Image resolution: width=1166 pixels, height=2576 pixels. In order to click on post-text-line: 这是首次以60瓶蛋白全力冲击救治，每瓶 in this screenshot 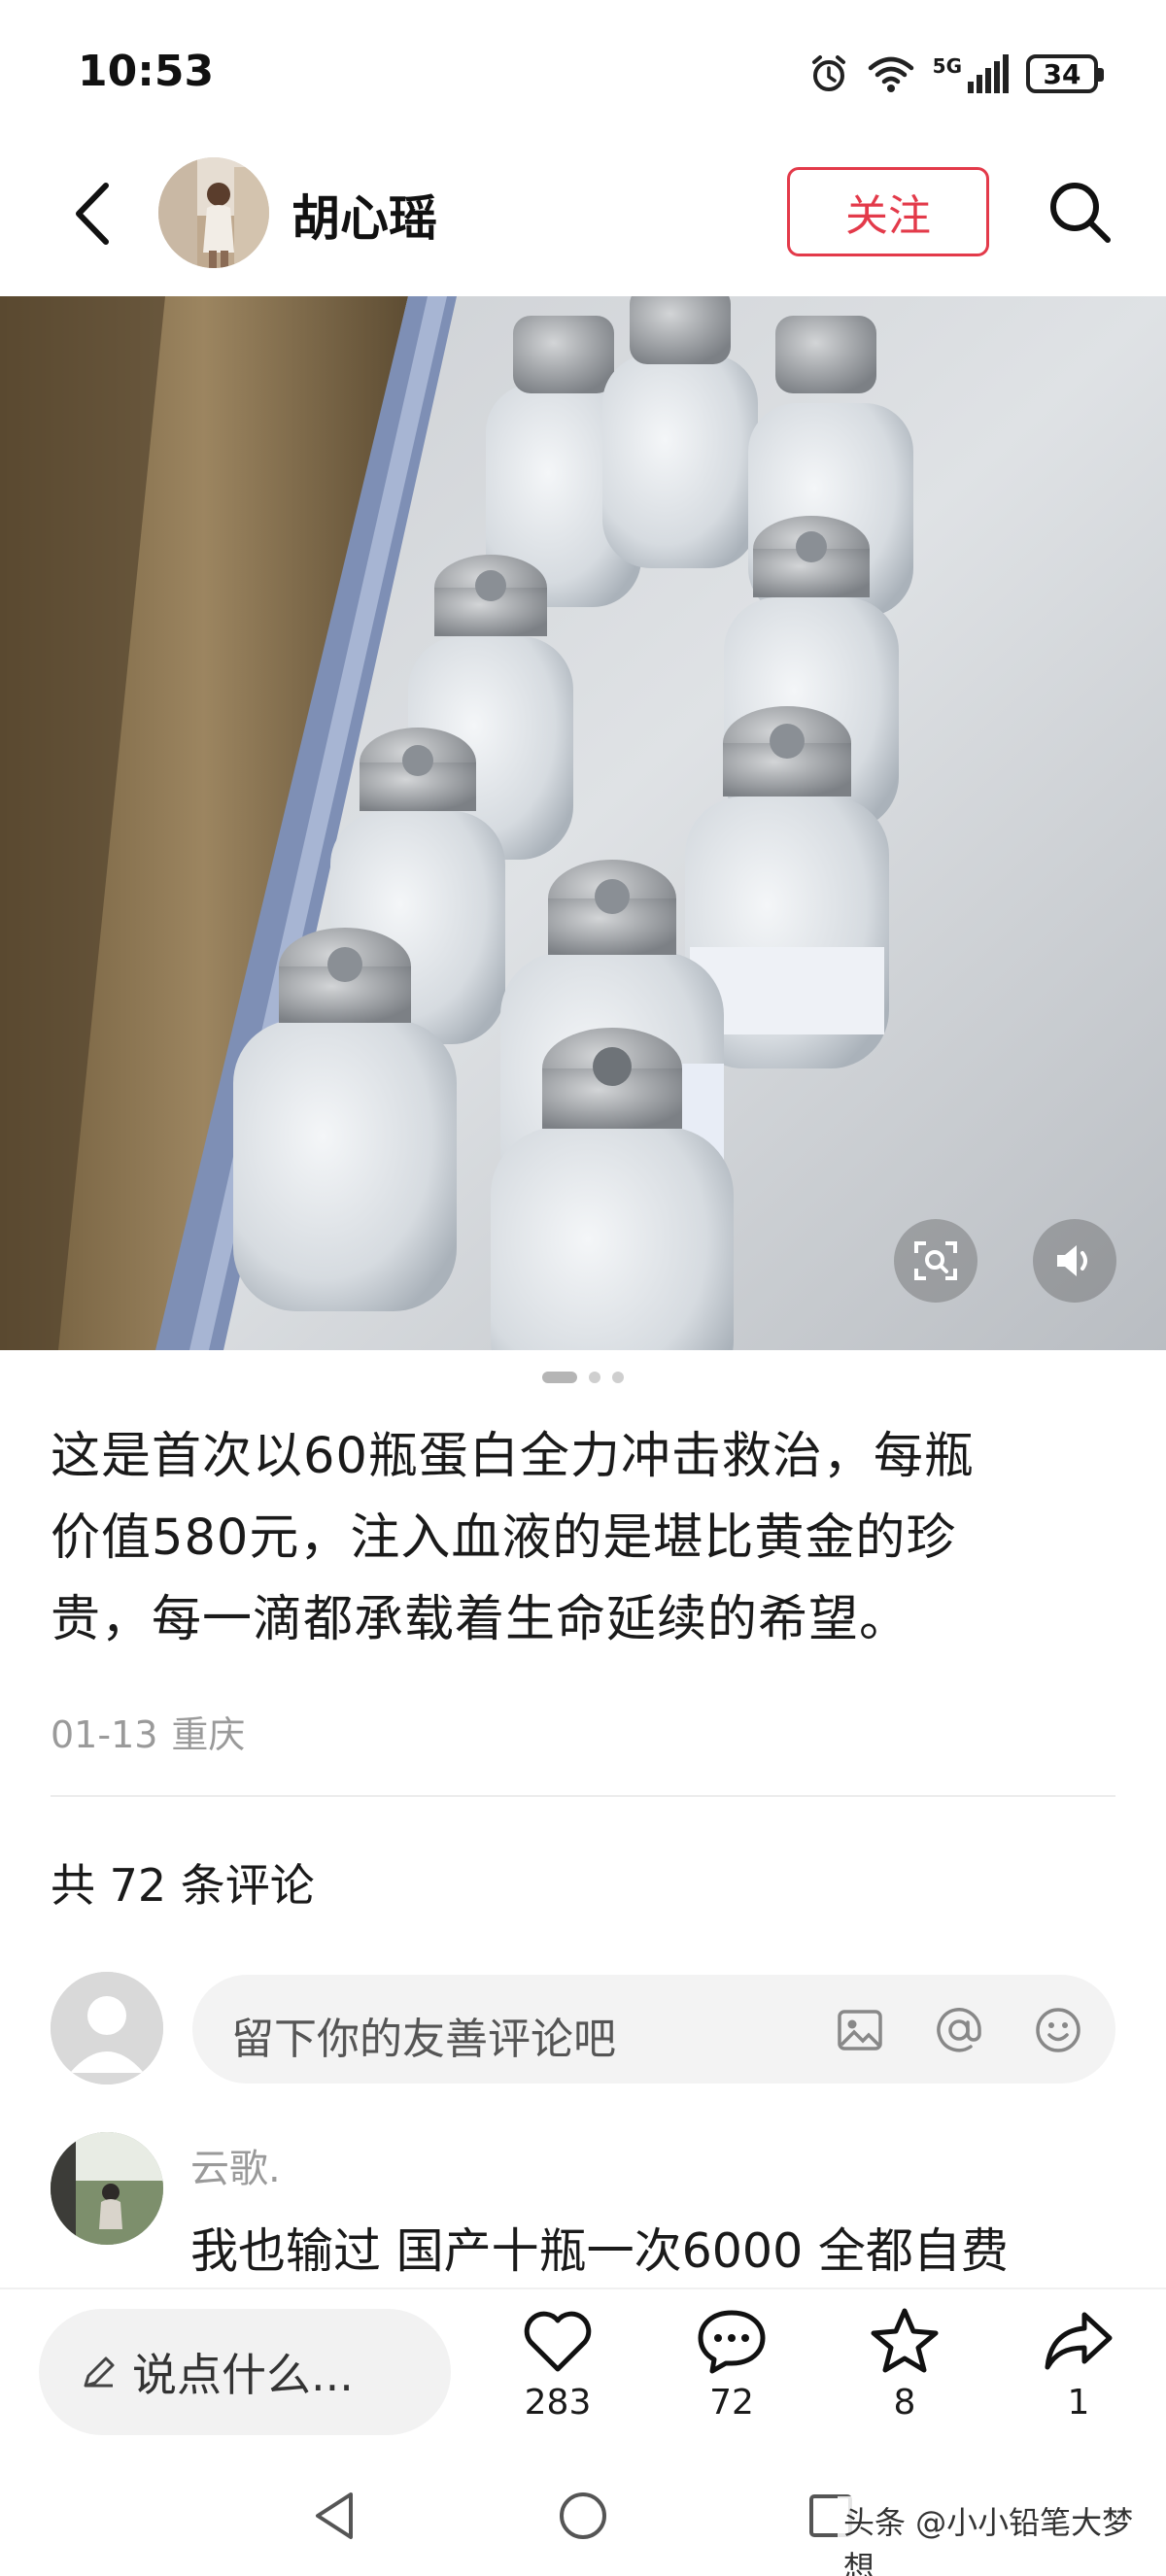, I will do `click(513, 1456)`.